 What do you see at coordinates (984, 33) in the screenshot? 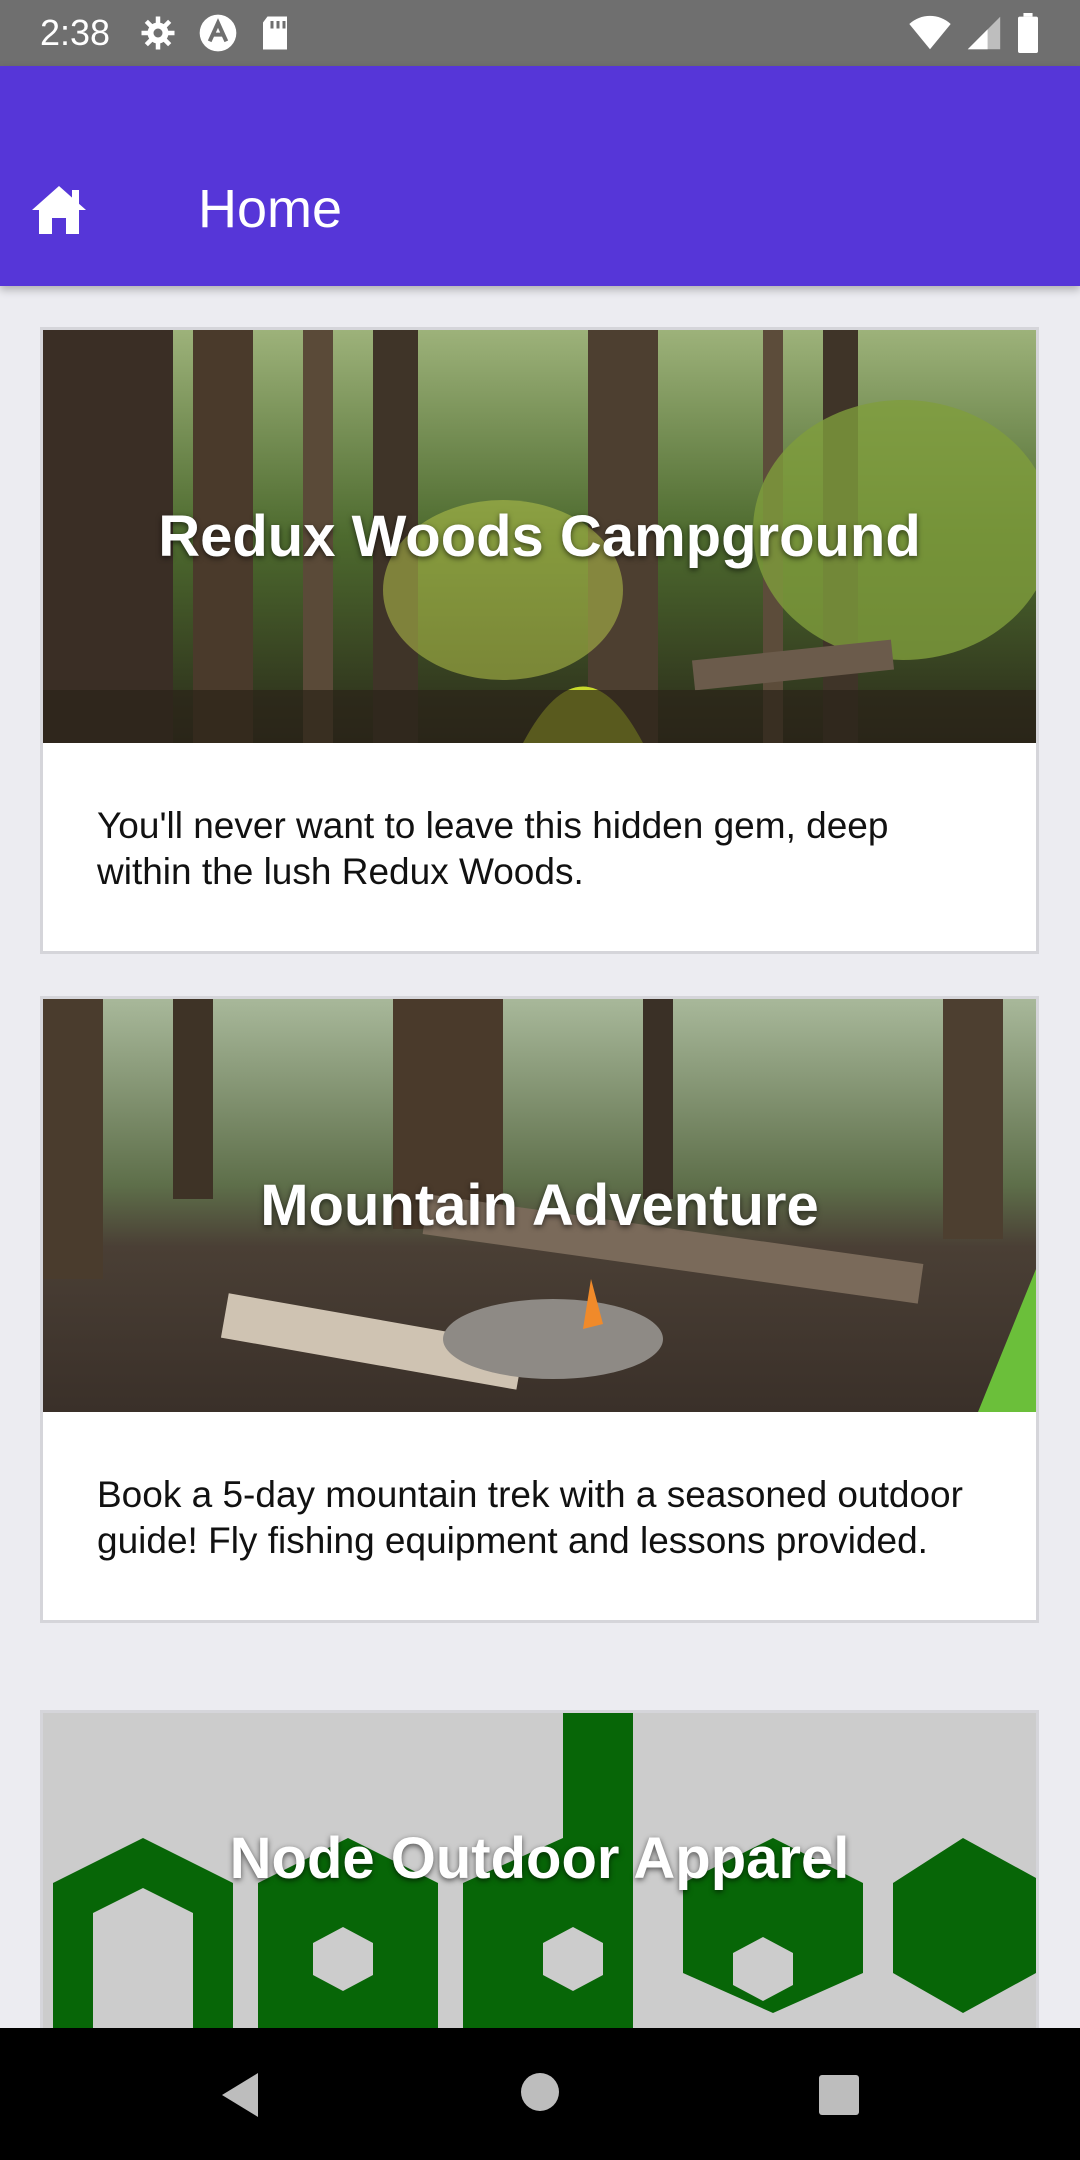
I see `signal-icon` at bounding box center [984, 33].